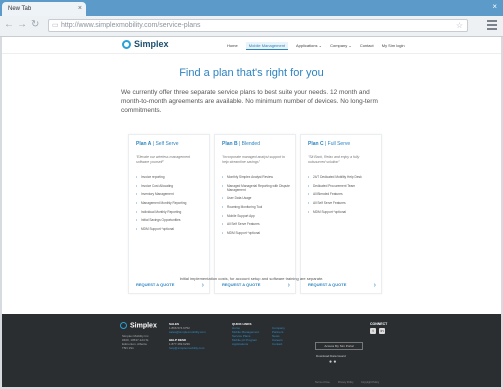 The height and width of the screenshot is (389, 503). Describe the element at coordinates (341, 45) in the screenshot. I see `nav-company: Company ⌄` at that location.